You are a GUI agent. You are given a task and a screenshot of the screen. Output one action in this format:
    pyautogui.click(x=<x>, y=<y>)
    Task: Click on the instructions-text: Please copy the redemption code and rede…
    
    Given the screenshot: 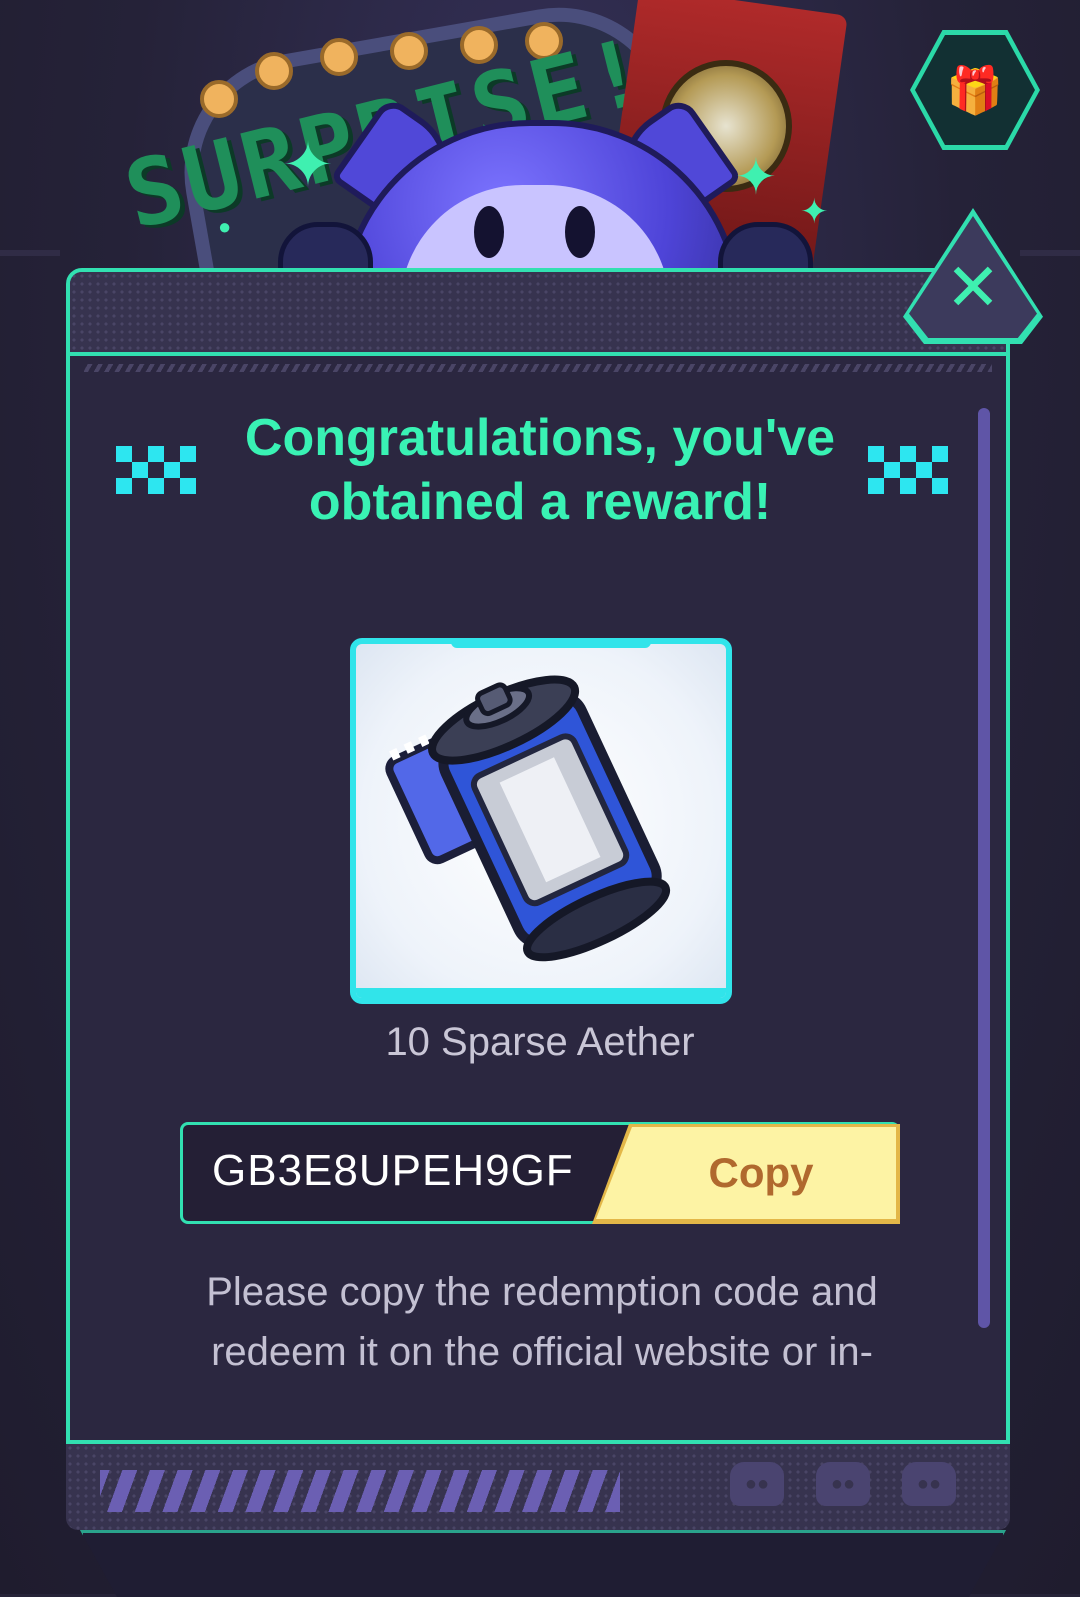 What is the action you would take?
    pyautogui.click(x=542, y=1322)
    